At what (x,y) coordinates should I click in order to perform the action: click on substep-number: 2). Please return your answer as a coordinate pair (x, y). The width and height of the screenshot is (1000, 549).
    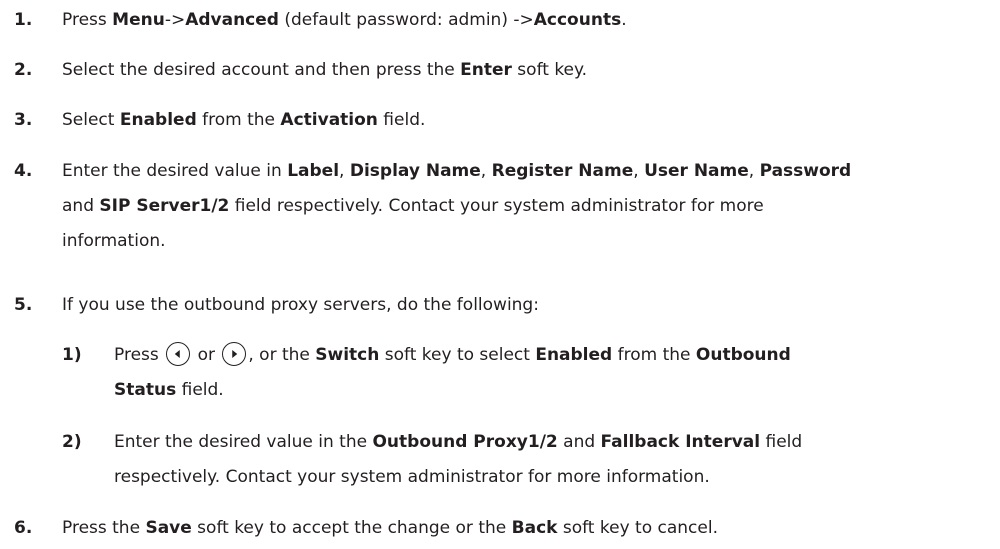
    Looking at the image, I should click on (72, 442).